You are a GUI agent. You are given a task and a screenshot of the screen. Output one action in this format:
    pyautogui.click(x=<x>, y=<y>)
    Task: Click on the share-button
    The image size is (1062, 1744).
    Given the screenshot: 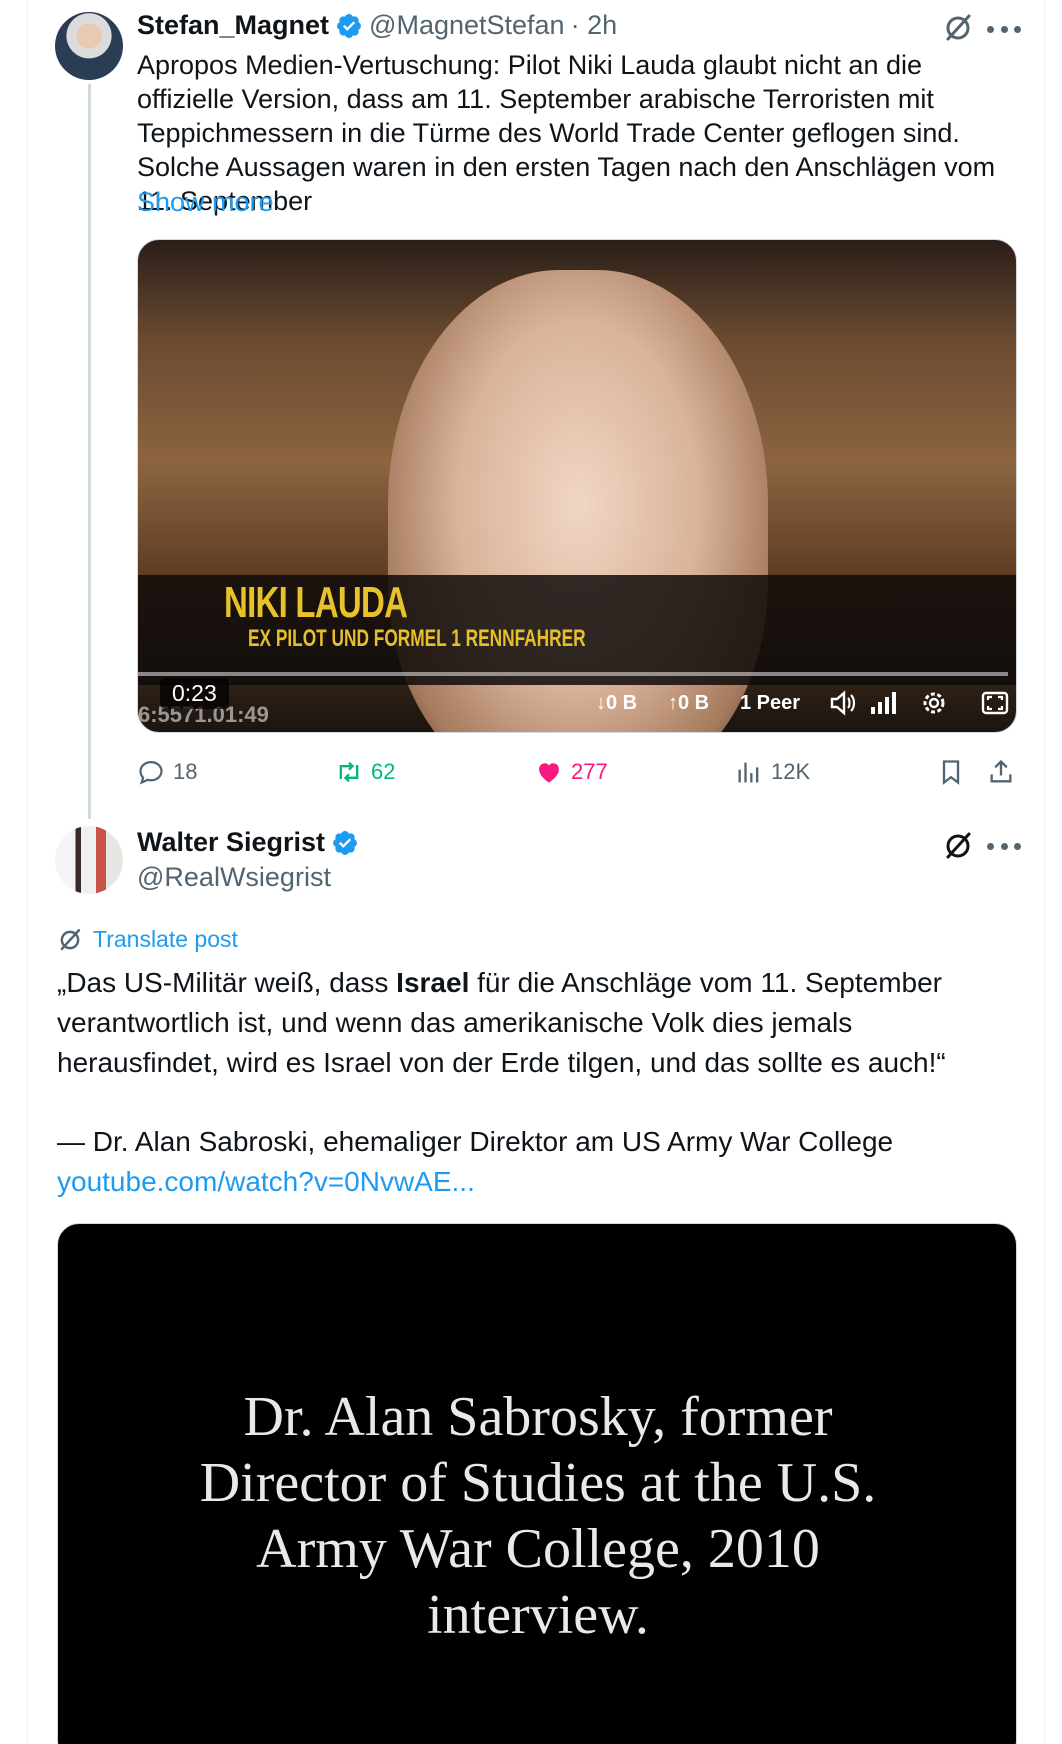 What is the action you would take?
    pyautogui.click(x=1005, y=772)
    